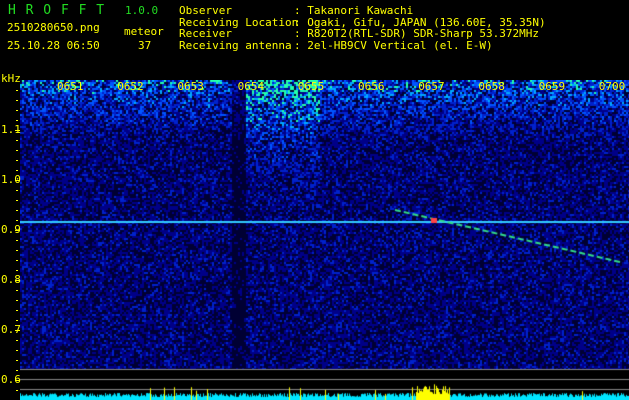 The width and height of the screenshot is (629, 400). What do you see at coordinates (491, 86) in the screenshot?
I see `x-tick-label: 0658` at bounding box center [491, 86].